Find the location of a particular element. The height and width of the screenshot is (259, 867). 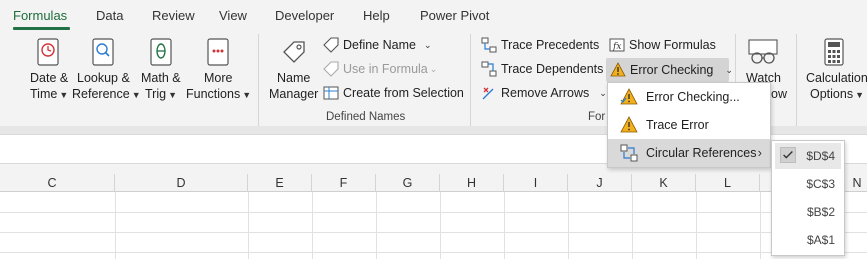

math-trig-label-2: Trig ▼ is located at coordinates (161, 94).